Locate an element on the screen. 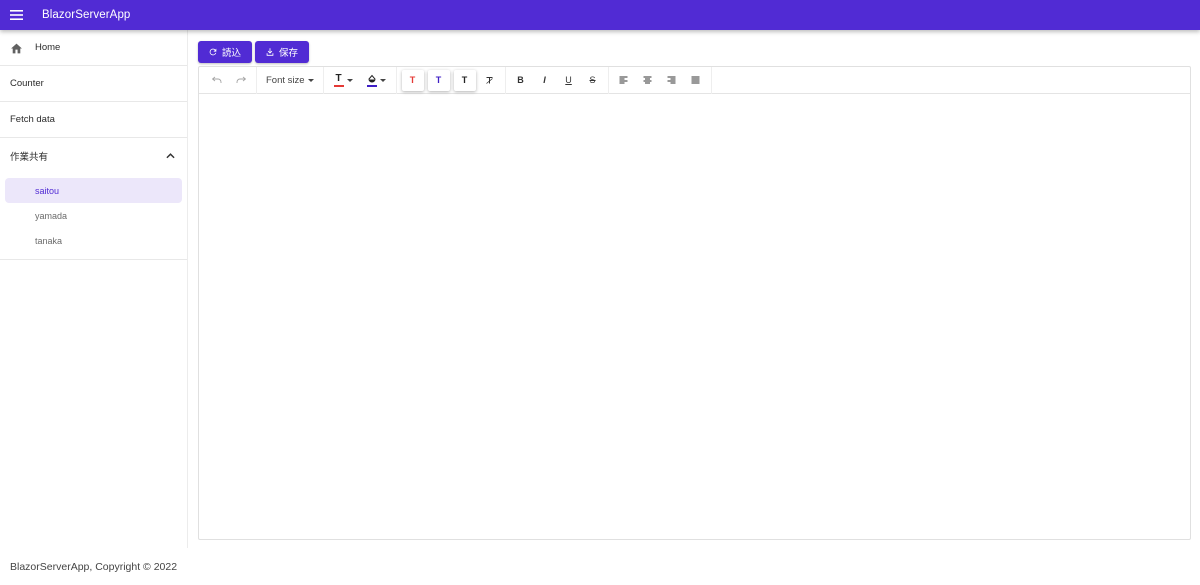 This screenshot has width=1200, height=585. font-color-icon: T is located at coordinates (338, 80).